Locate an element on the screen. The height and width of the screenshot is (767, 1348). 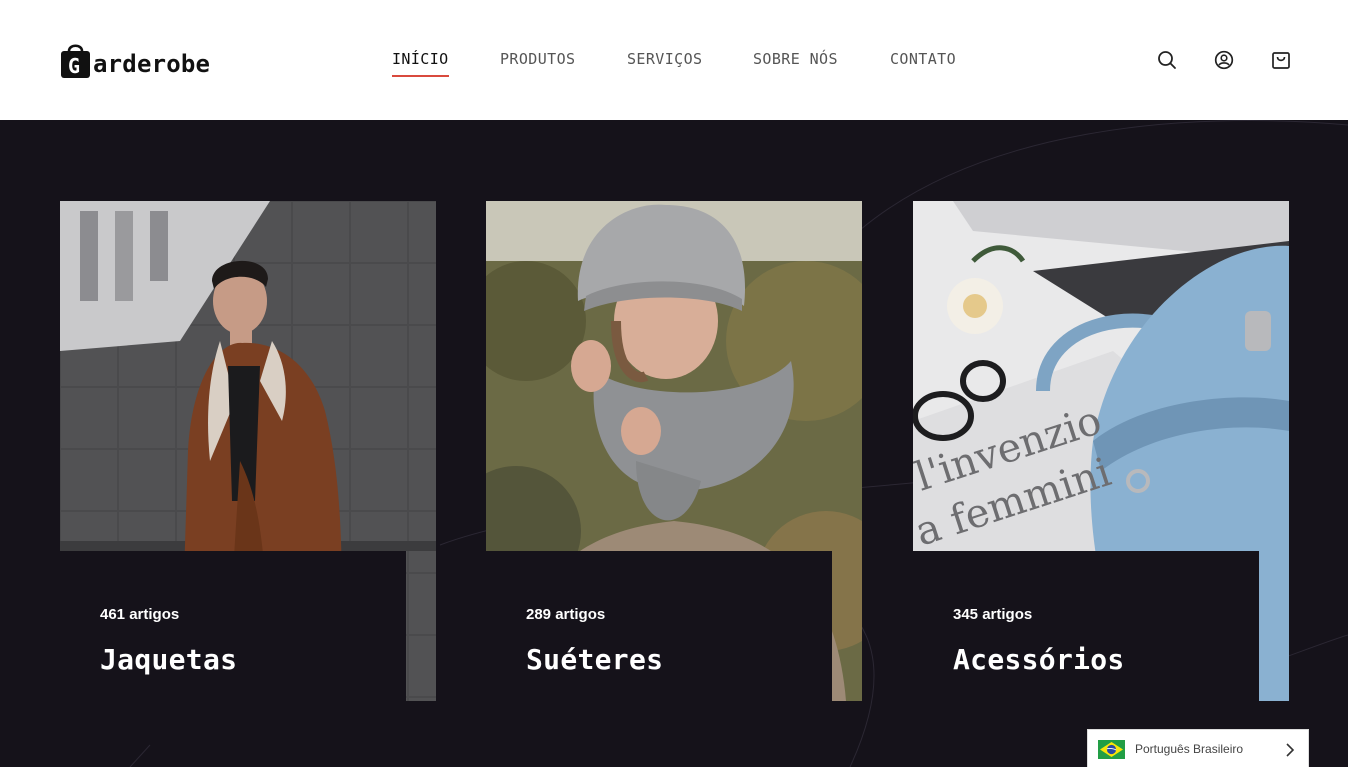
language-label: Português Brasileiro is located at coordinates (1189, 749).